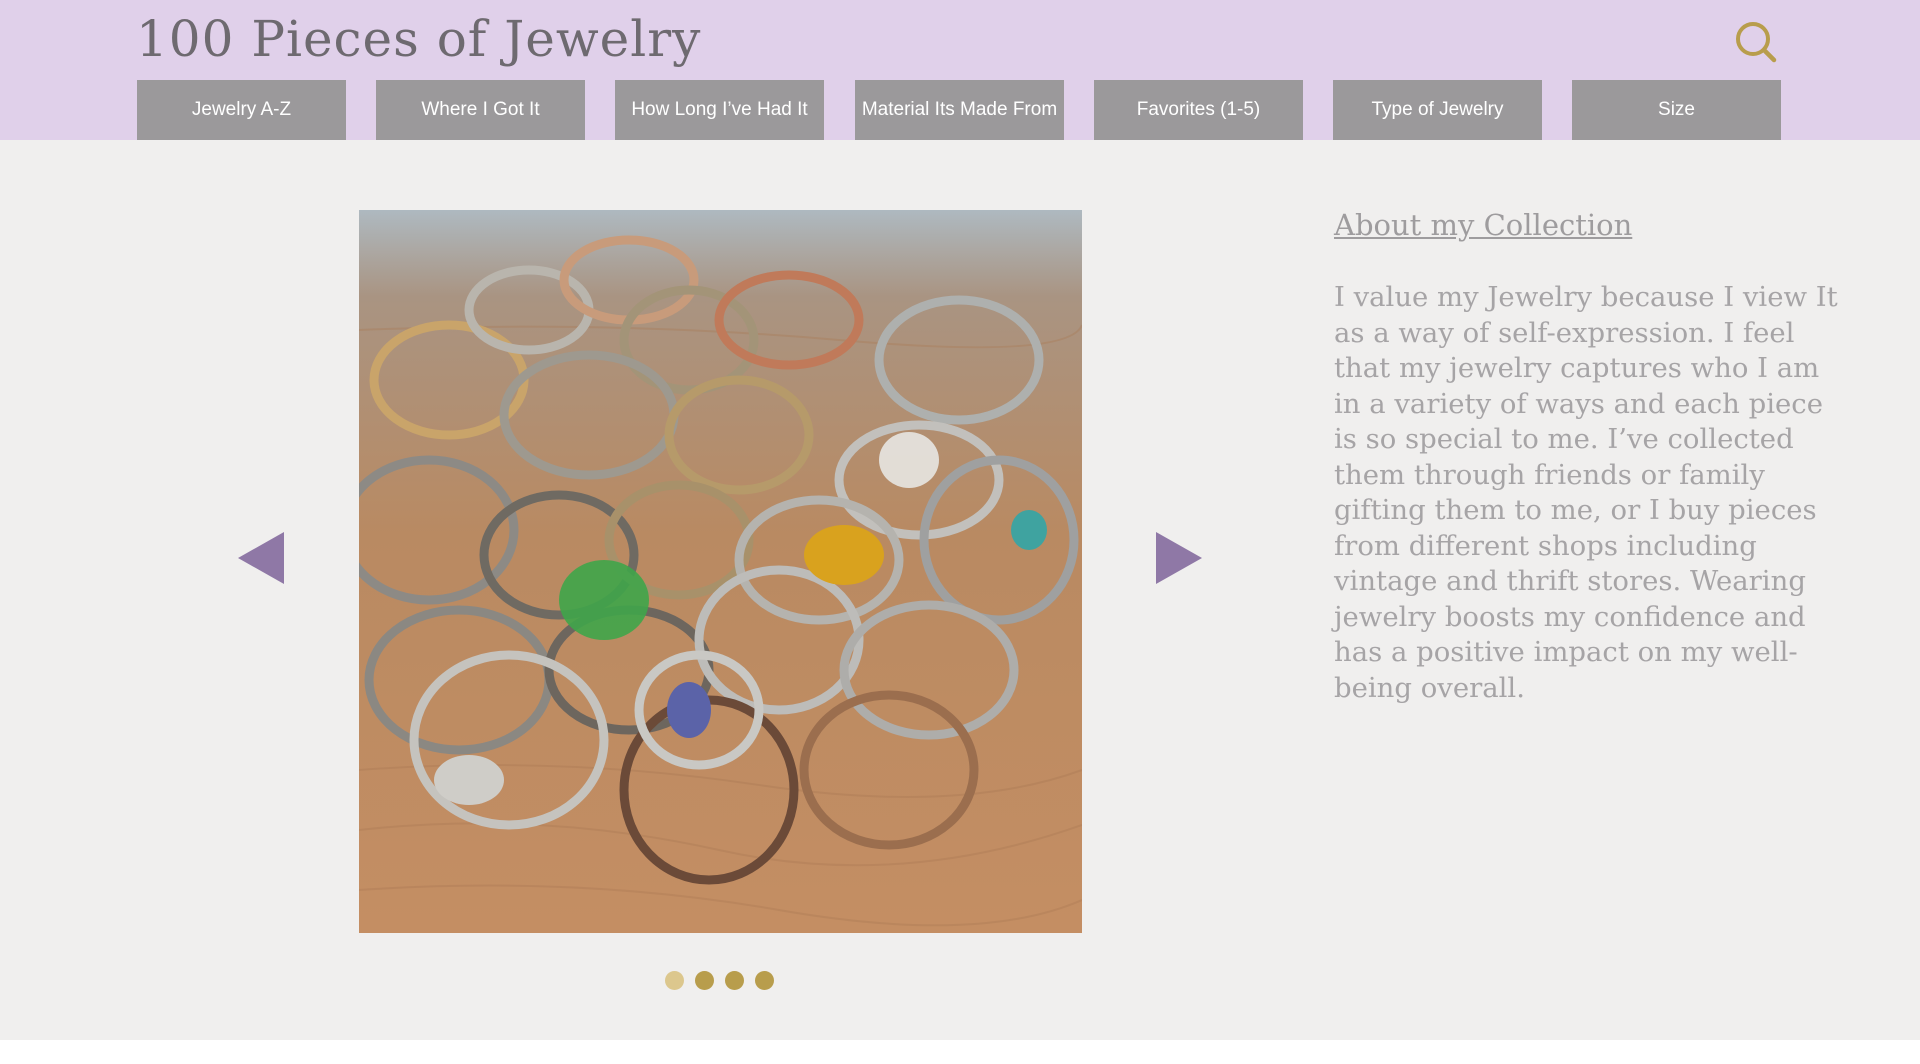 The width and height of the screenshot is (1920, 1064). I want to click on triangle-left-icon, so click(261, 558).